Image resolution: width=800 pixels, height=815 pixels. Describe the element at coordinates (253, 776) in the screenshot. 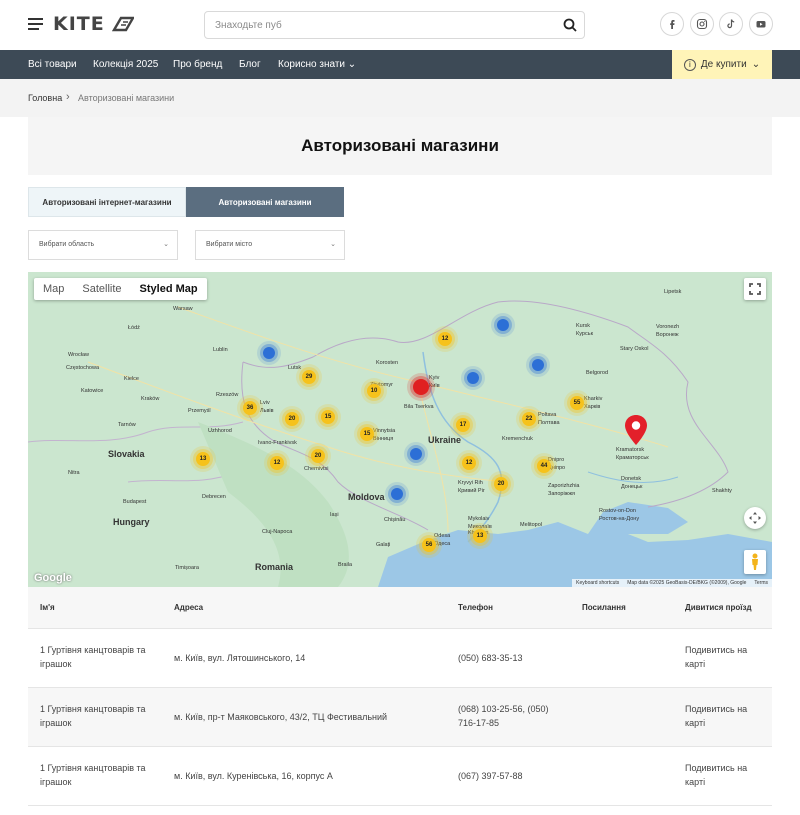

I see `store-address: м. Київ, вул. Куренівська, 16, корпус А` at that location.